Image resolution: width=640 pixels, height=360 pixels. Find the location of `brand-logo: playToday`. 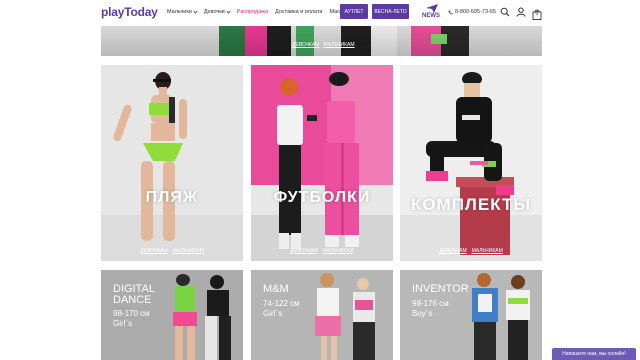

brand-logo: playToday is located at coordinates (129, 12).